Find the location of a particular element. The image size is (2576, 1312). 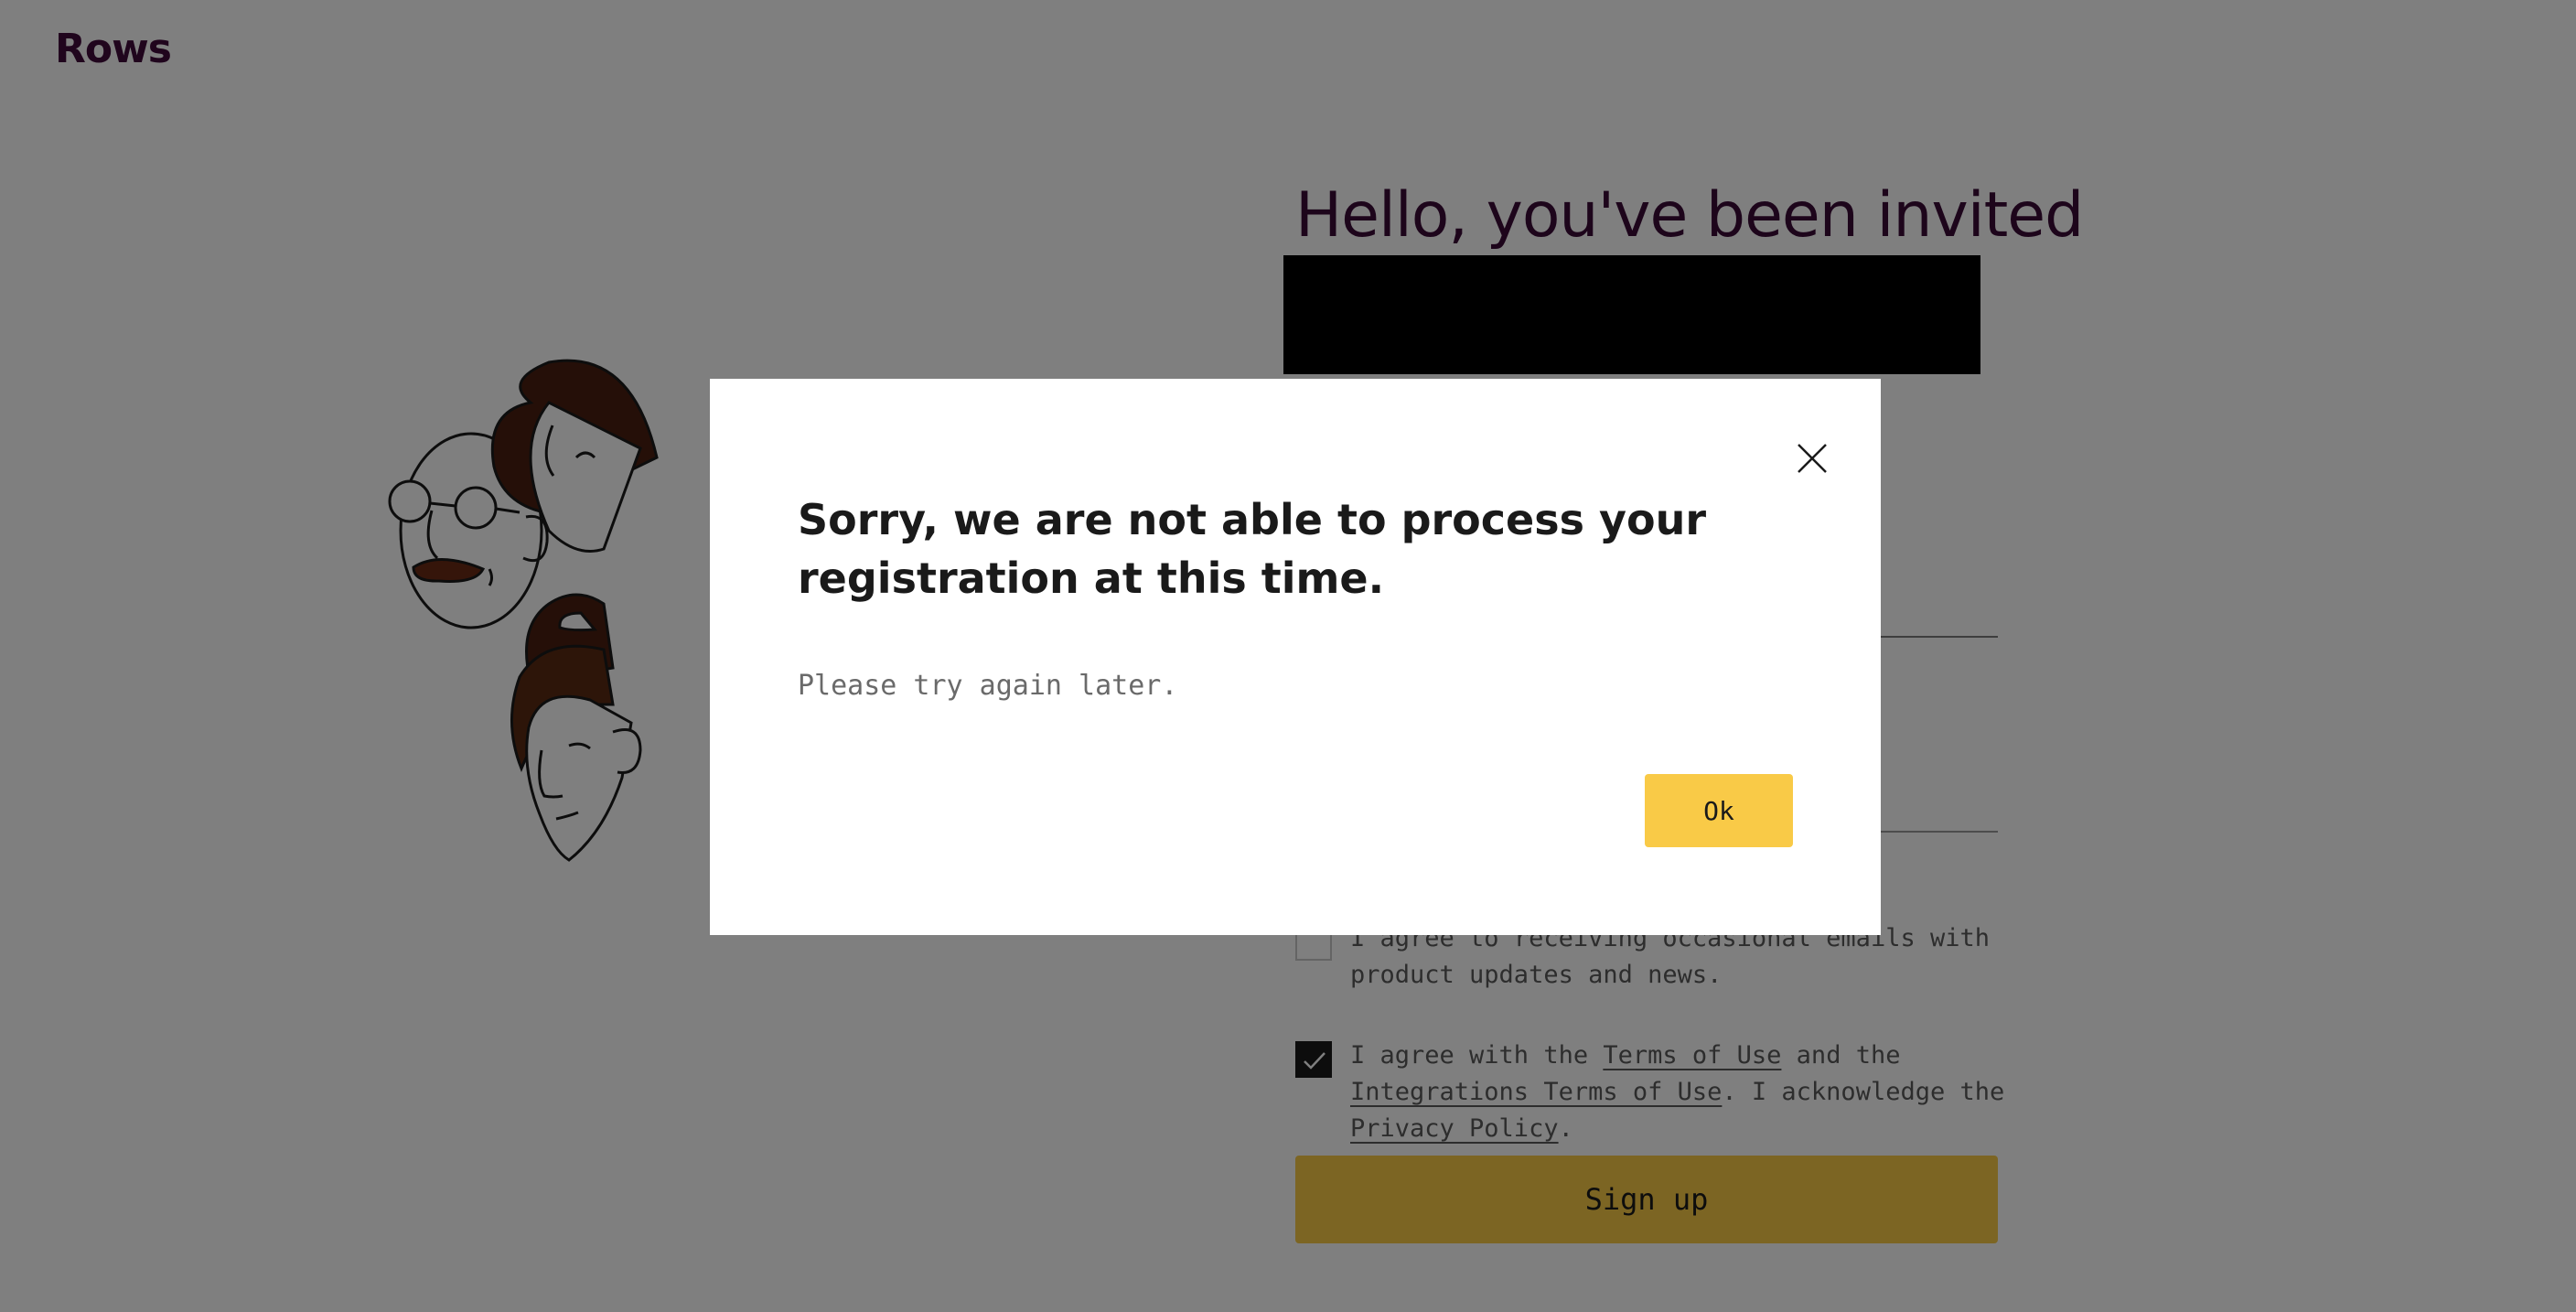

close-button is located at coordinates (1812, 458).